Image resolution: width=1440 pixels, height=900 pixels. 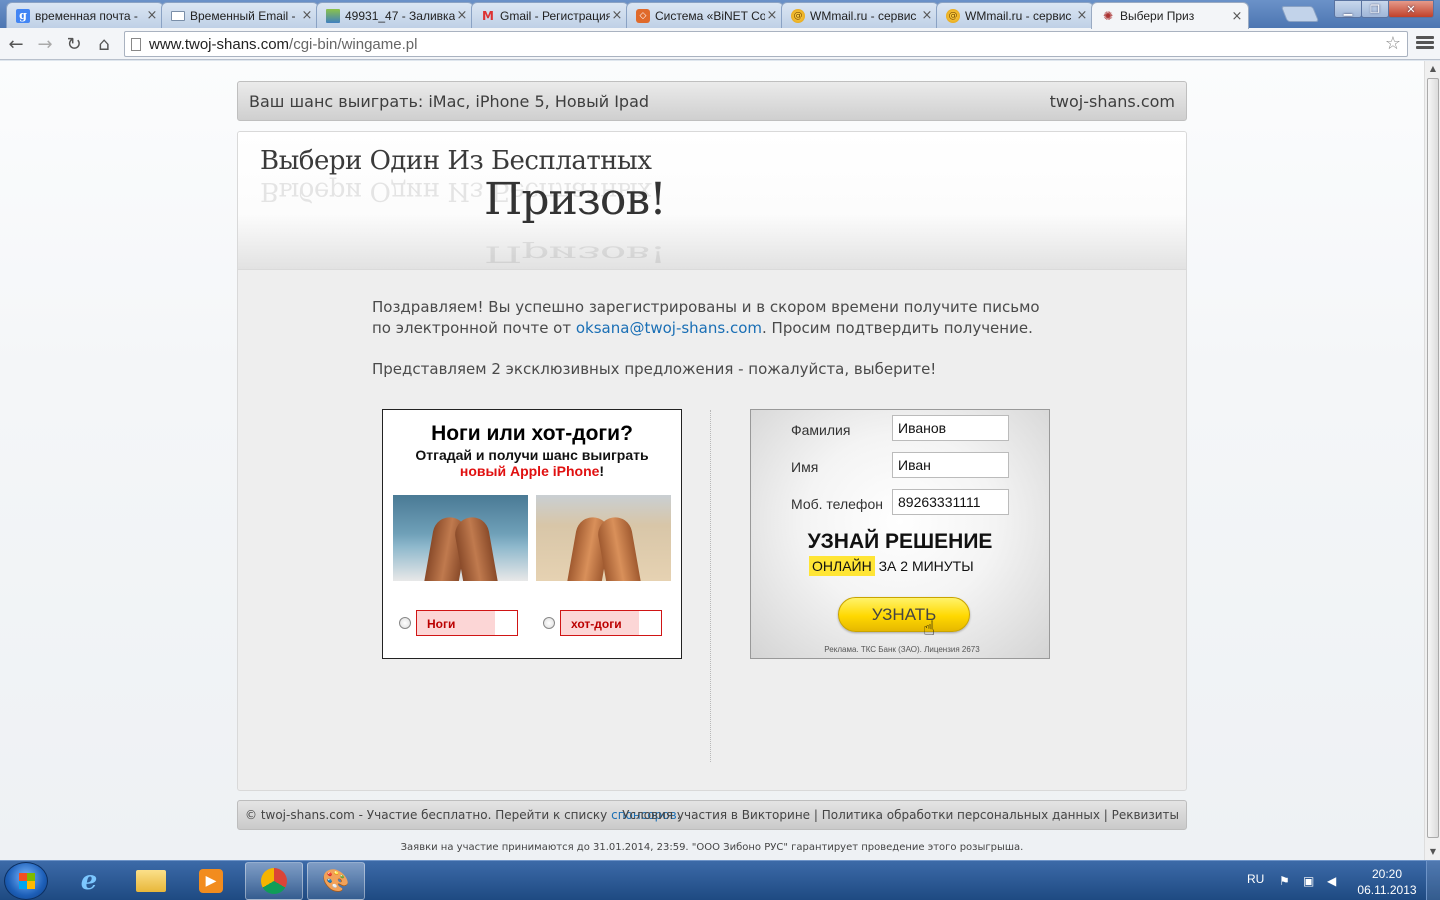 I want to click on choice-hotdogs: хот-доги, so click(x=602, y=623).